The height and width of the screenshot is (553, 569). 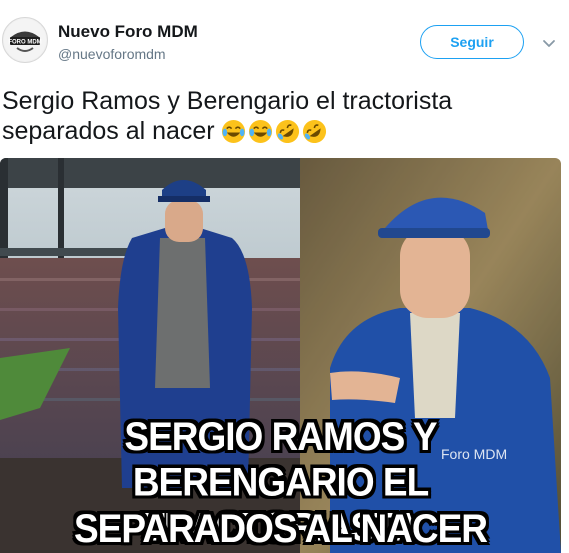 What do you see at coordinates (274, 131) in the screenshot?
I see `emoji-row` at bounding box center [274, 131].